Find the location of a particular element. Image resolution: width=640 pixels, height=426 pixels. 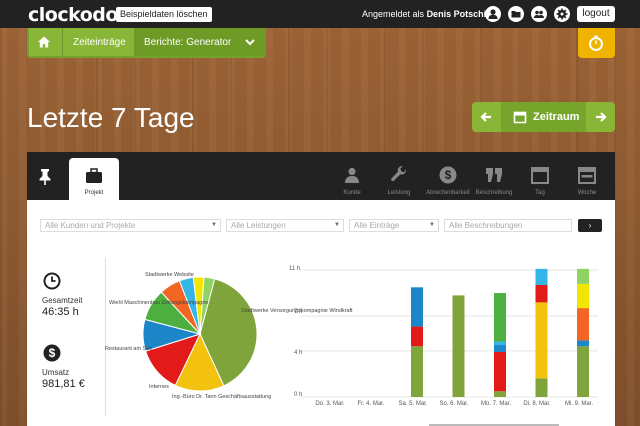

calendar-week-icon is located at coordinates (587, 175).